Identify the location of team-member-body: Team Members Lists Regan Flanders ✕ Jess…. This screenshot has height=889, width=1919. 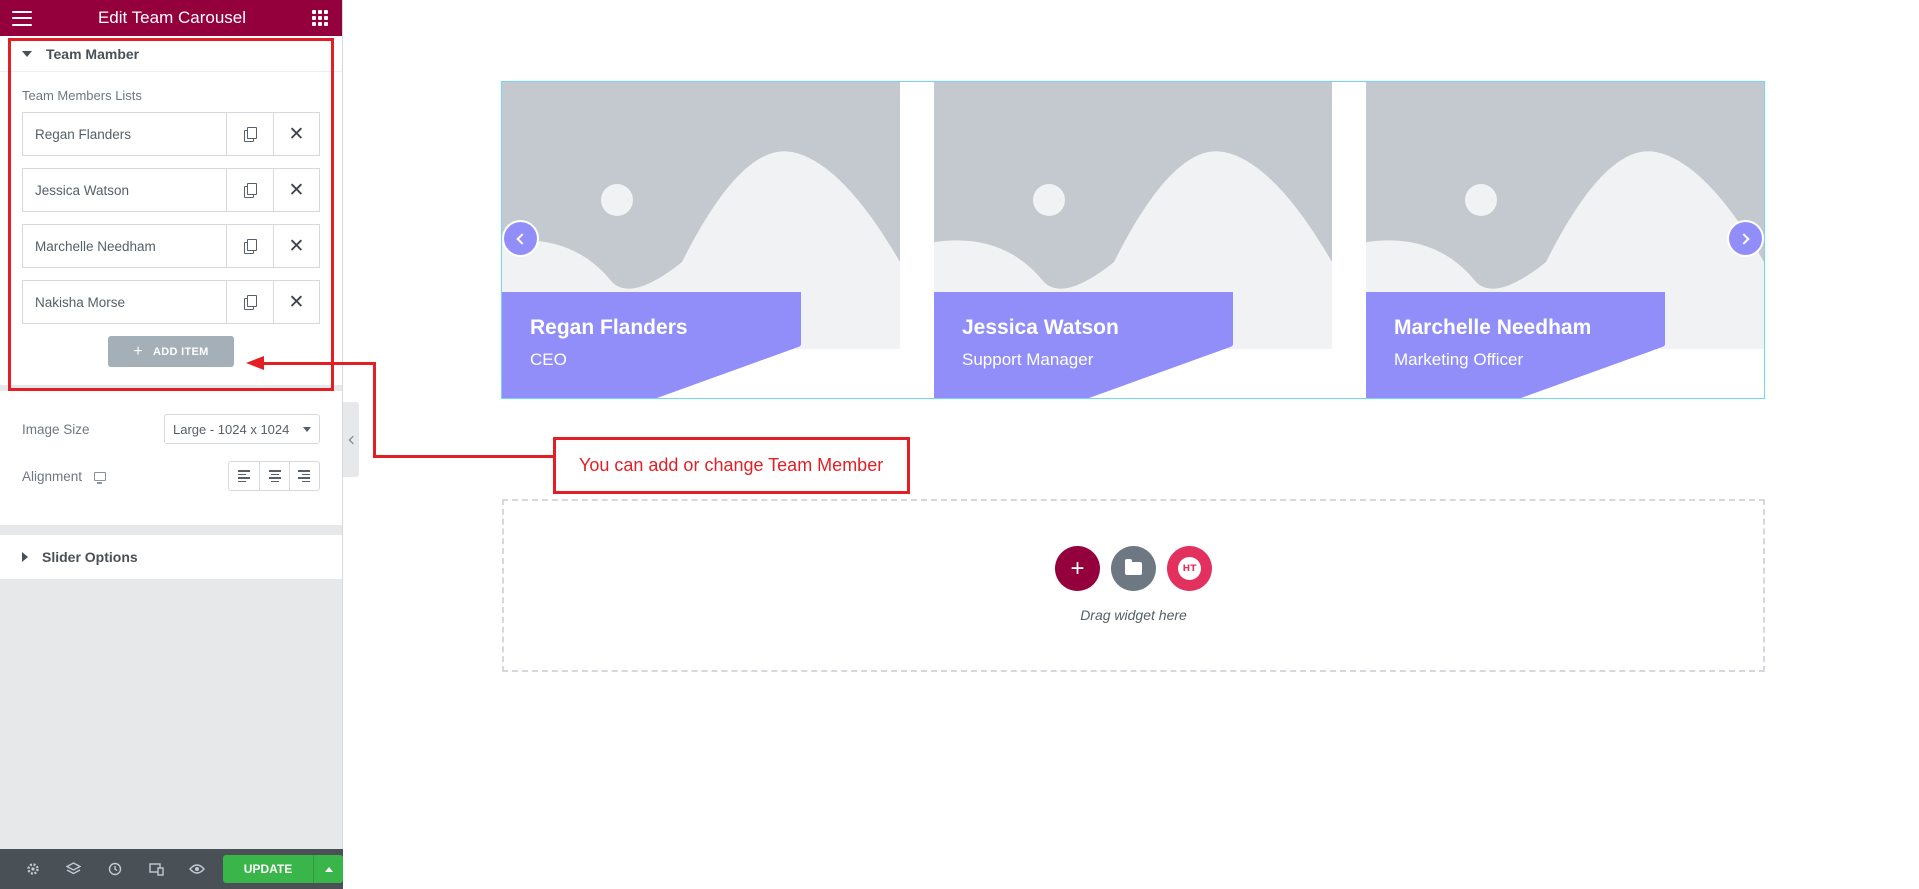
(171, 228).